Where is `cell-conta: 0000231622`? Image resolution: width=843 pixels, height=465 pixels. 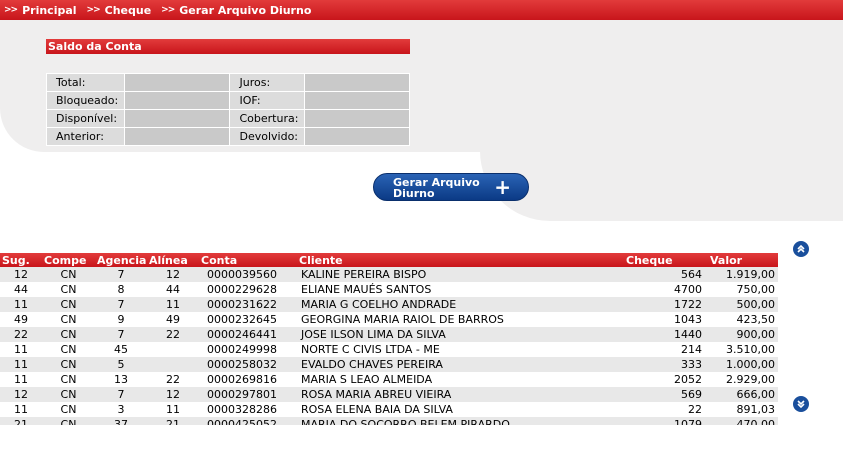 cell-conta: 0000231622 is located at coordinates (248, 304).